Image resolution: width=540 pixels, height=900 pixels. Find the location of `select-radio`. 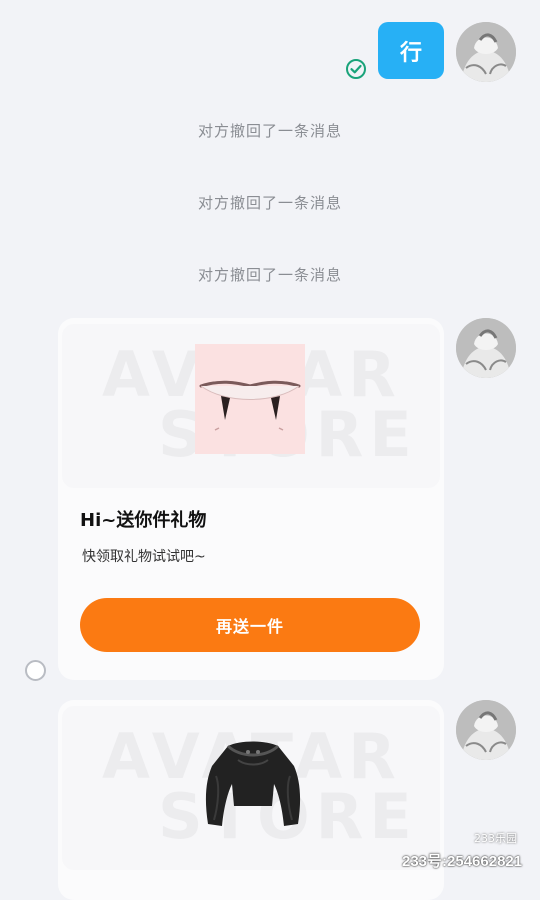

select-radio is located at coordinates (35, 670).